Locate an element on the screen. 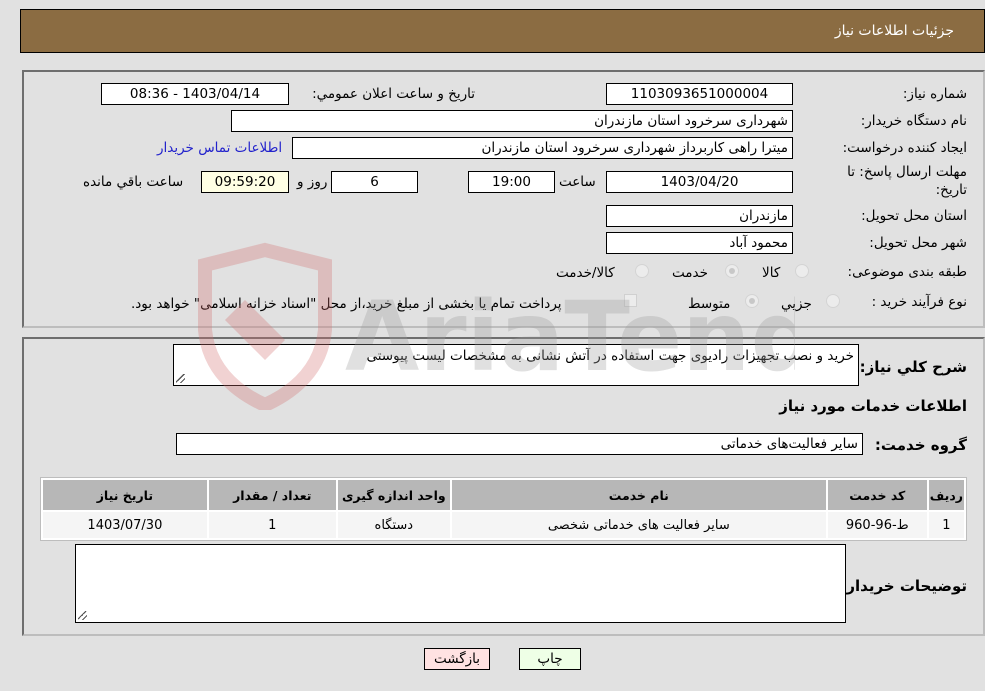 The width and height of the screenshot is (985, 691). deadline-label: مهلت ارسال پاسخ: تا is located at coordinates (907, 172).